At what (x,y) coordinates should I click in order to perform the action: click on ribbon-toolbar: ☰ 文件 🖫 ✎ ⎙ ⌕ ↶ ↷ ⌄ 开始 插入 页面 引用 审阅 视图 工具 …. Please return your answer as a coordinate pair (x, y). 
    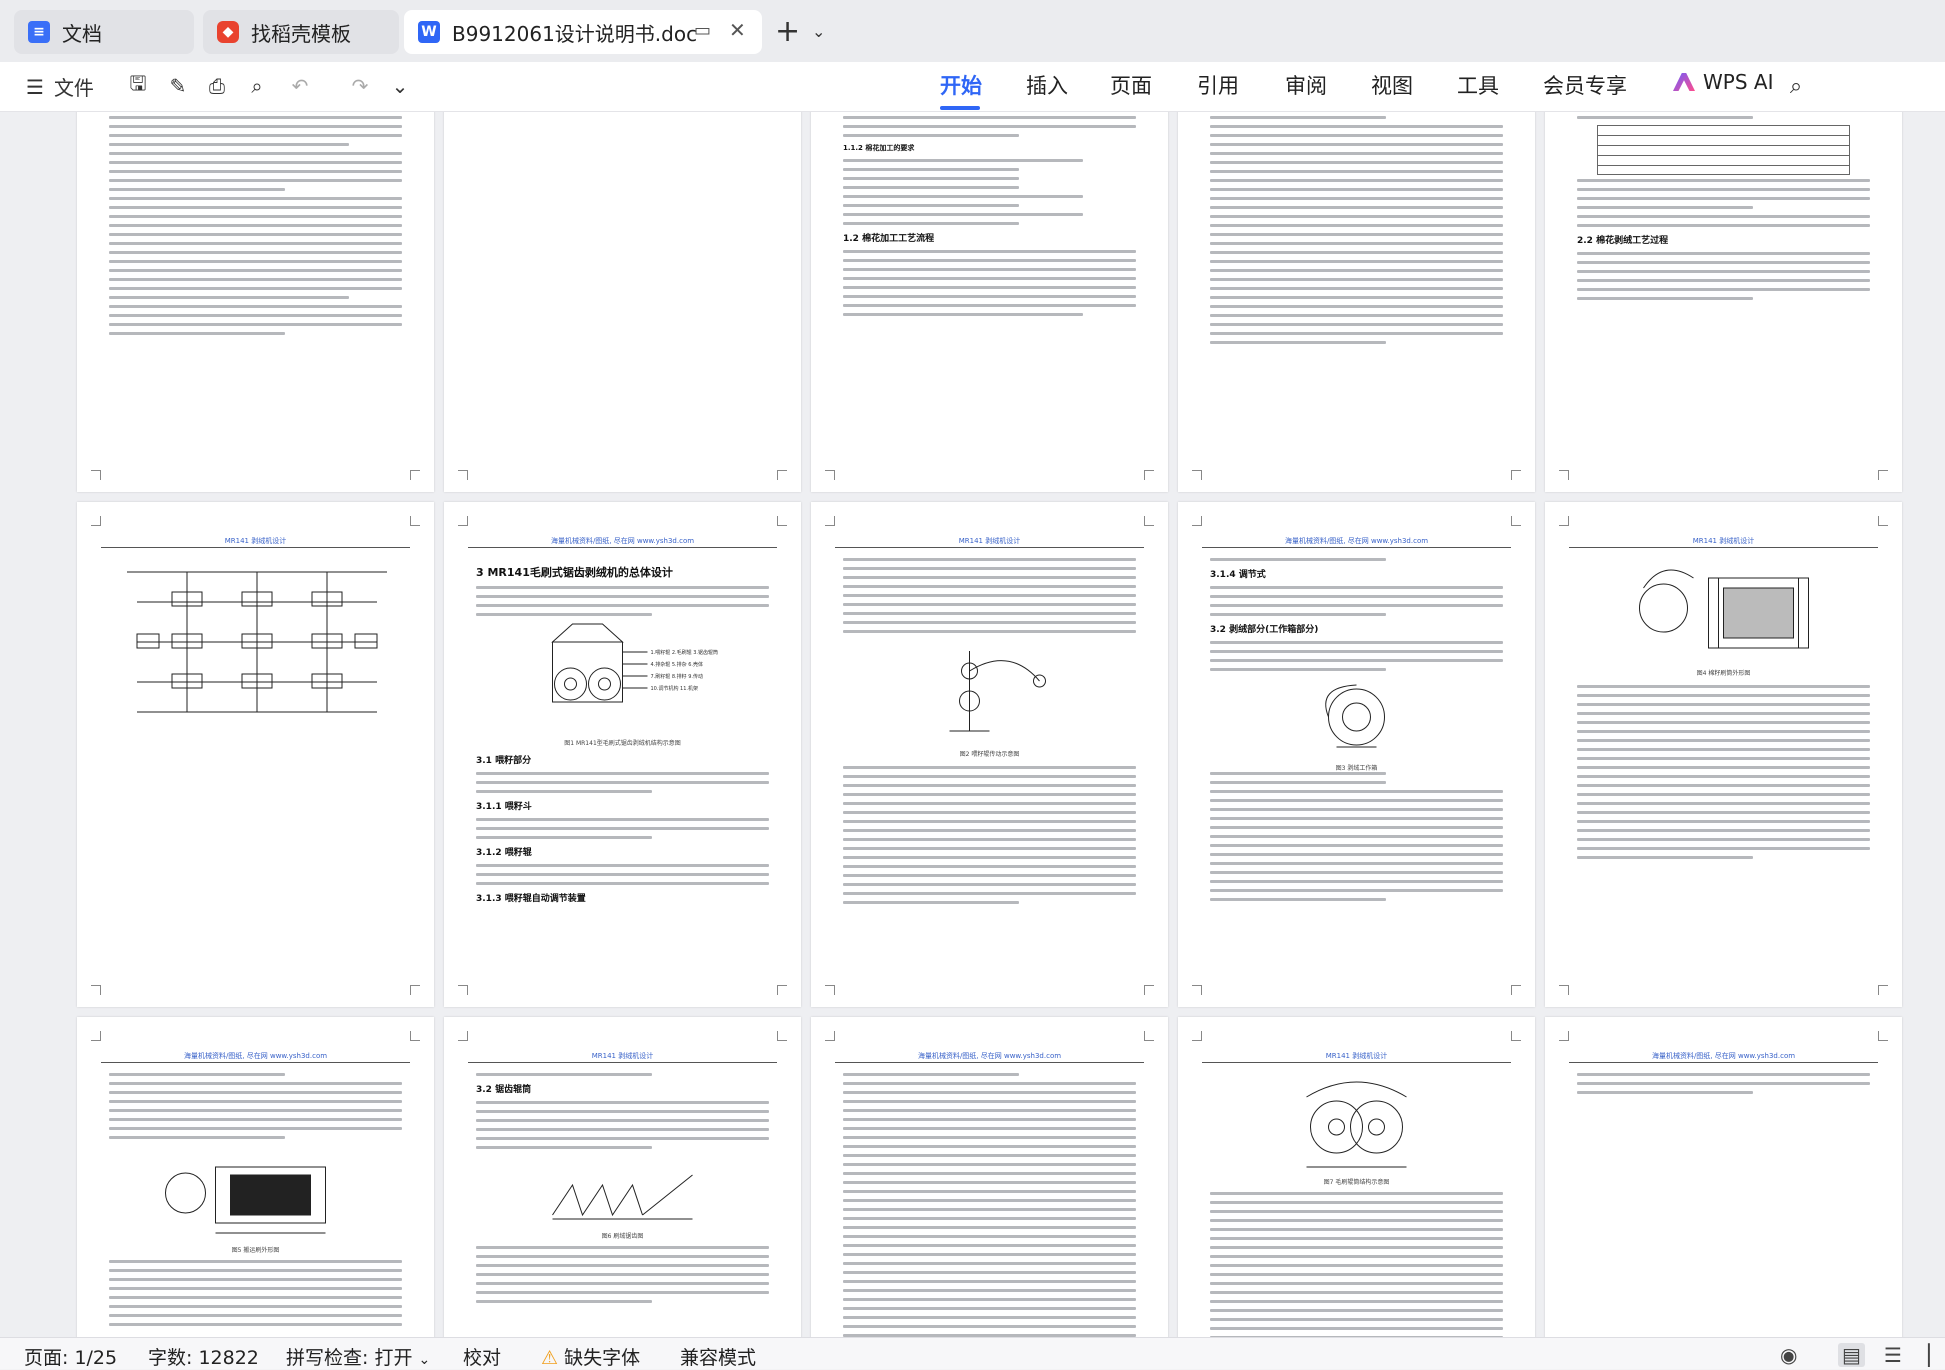
    Looking at the image, I should click on (972, 87).